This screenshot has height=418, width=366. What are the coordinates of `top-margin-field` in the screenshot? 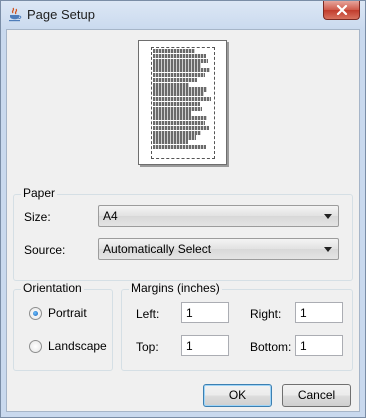 It's located at (205, 345).